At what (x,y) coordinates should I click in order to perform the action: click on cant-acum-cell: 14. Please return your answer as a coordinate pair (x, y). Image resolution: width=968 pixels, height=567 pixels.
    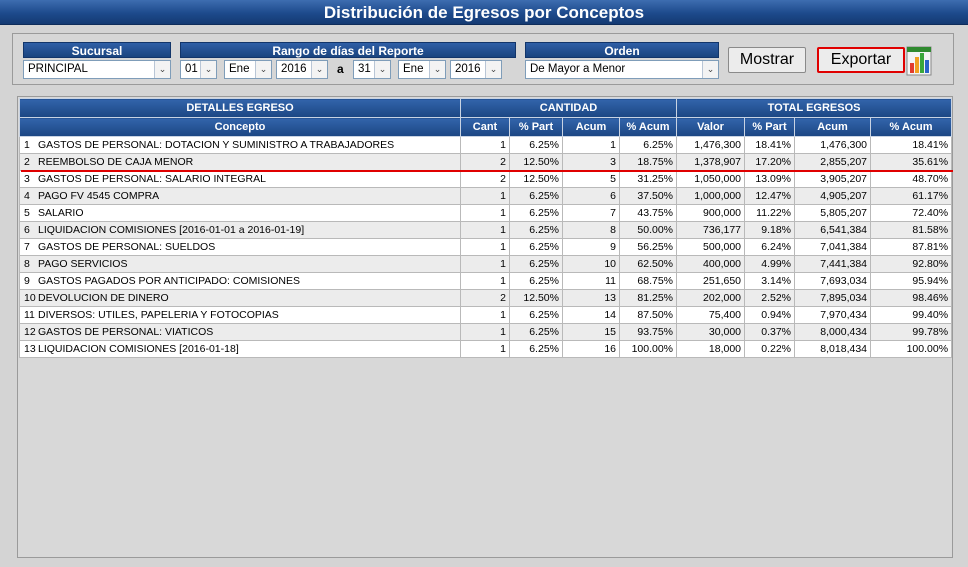
    Looking at the image, I should click on (591, 315).